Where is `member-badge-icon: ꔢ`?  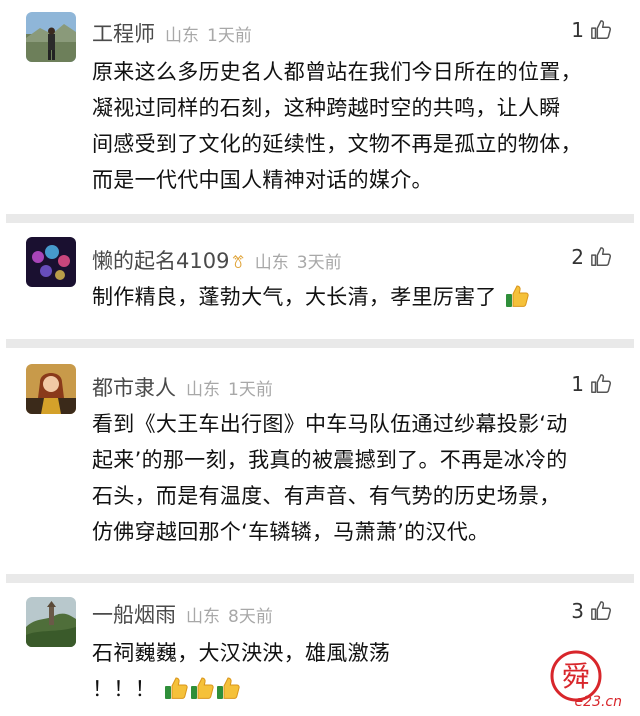
member-badge-icon: ꔢ is located at coordinates (238, 262).